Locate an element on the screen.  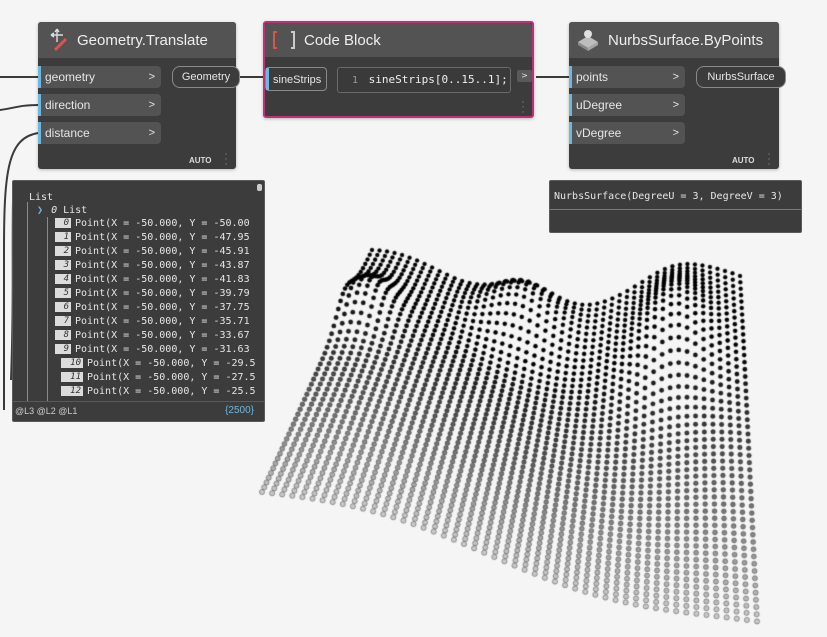
input-port-sinestrips: sineStrips is located at coordinates (296, 79).